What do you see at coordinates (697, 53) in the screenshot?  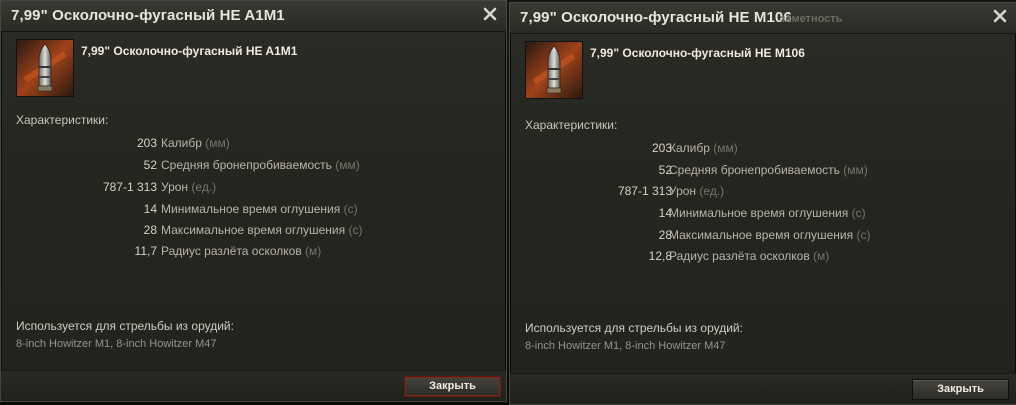 I see `shell-name: 7,99" Осколочно-фугасный HE M106` at bounding box center [697, 53].